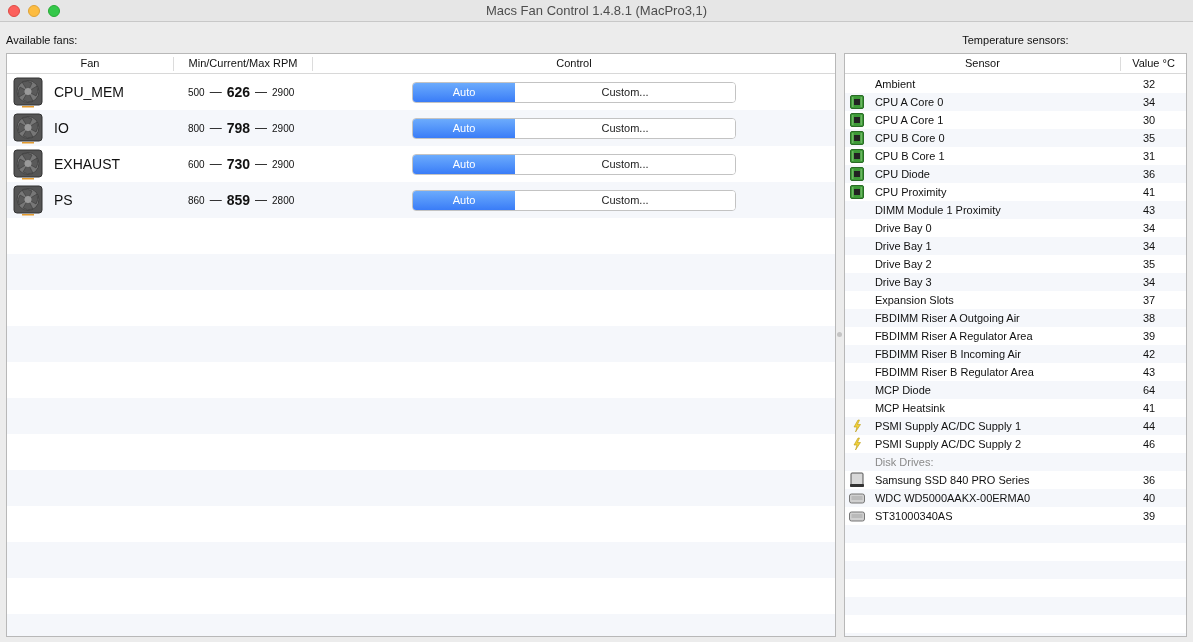 This screenshot has width=1193, height=642. Describe the element at coordinates (14, 11) in the screenshot. I see `close-button` at that location.